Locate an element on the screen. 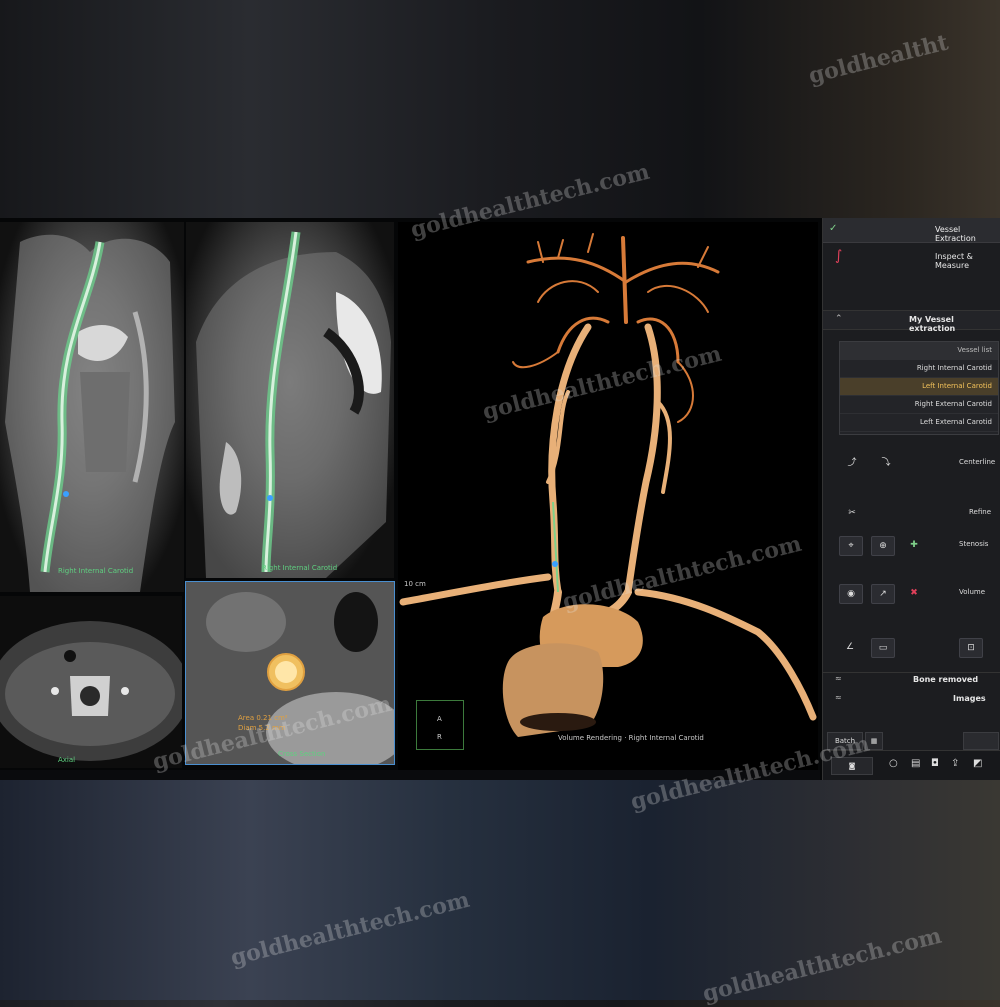 This screenshot has width=1000, height=1007. mpr-label-left: Right Internal Carotid is located at coordinates (96, 571).